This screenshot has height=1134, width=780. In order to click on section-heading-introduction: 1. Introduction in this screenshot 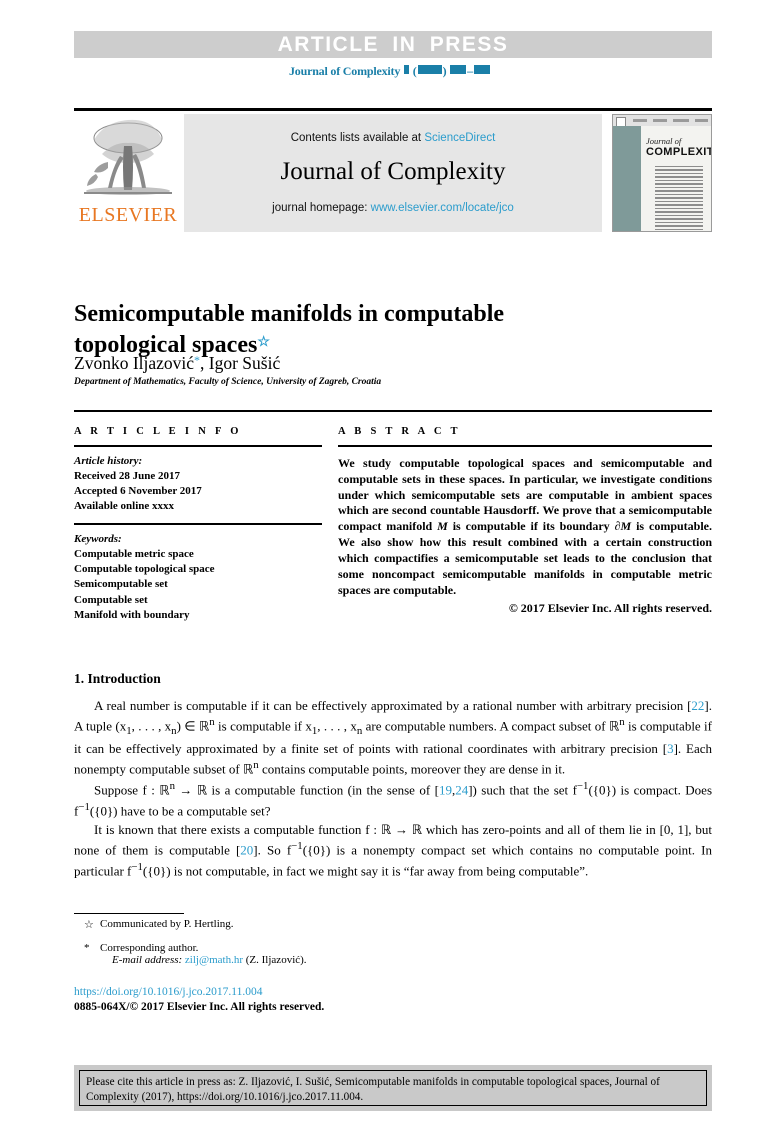, I will do `click(117, 678)`.